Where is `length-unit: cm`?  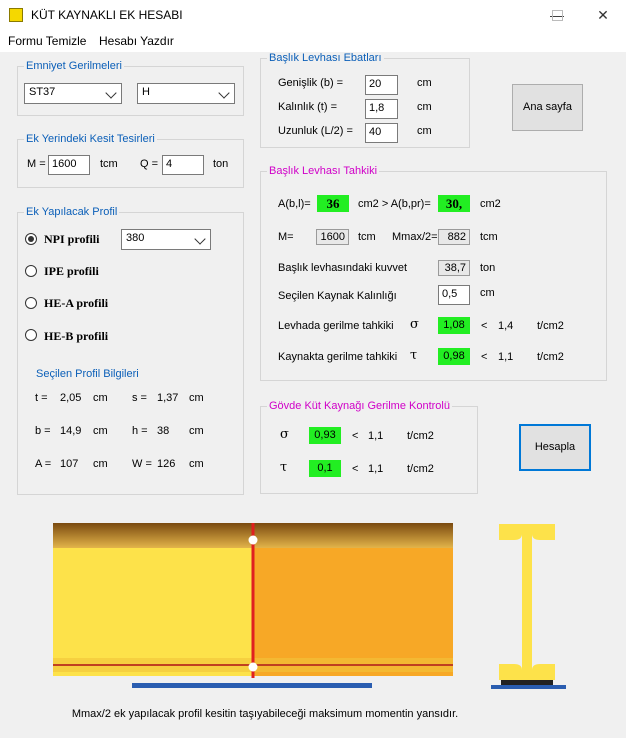 length-unit: cm is located at coordinates (424, 131).